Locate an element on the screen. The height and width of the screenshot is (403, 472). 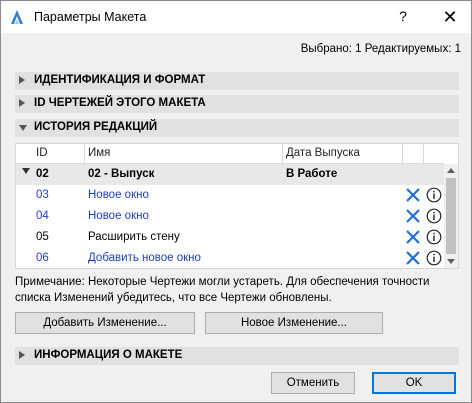
section-revision-history: ИСТОРИЯ РЕДАКЦИЙ is located at coordinates (237, 128).